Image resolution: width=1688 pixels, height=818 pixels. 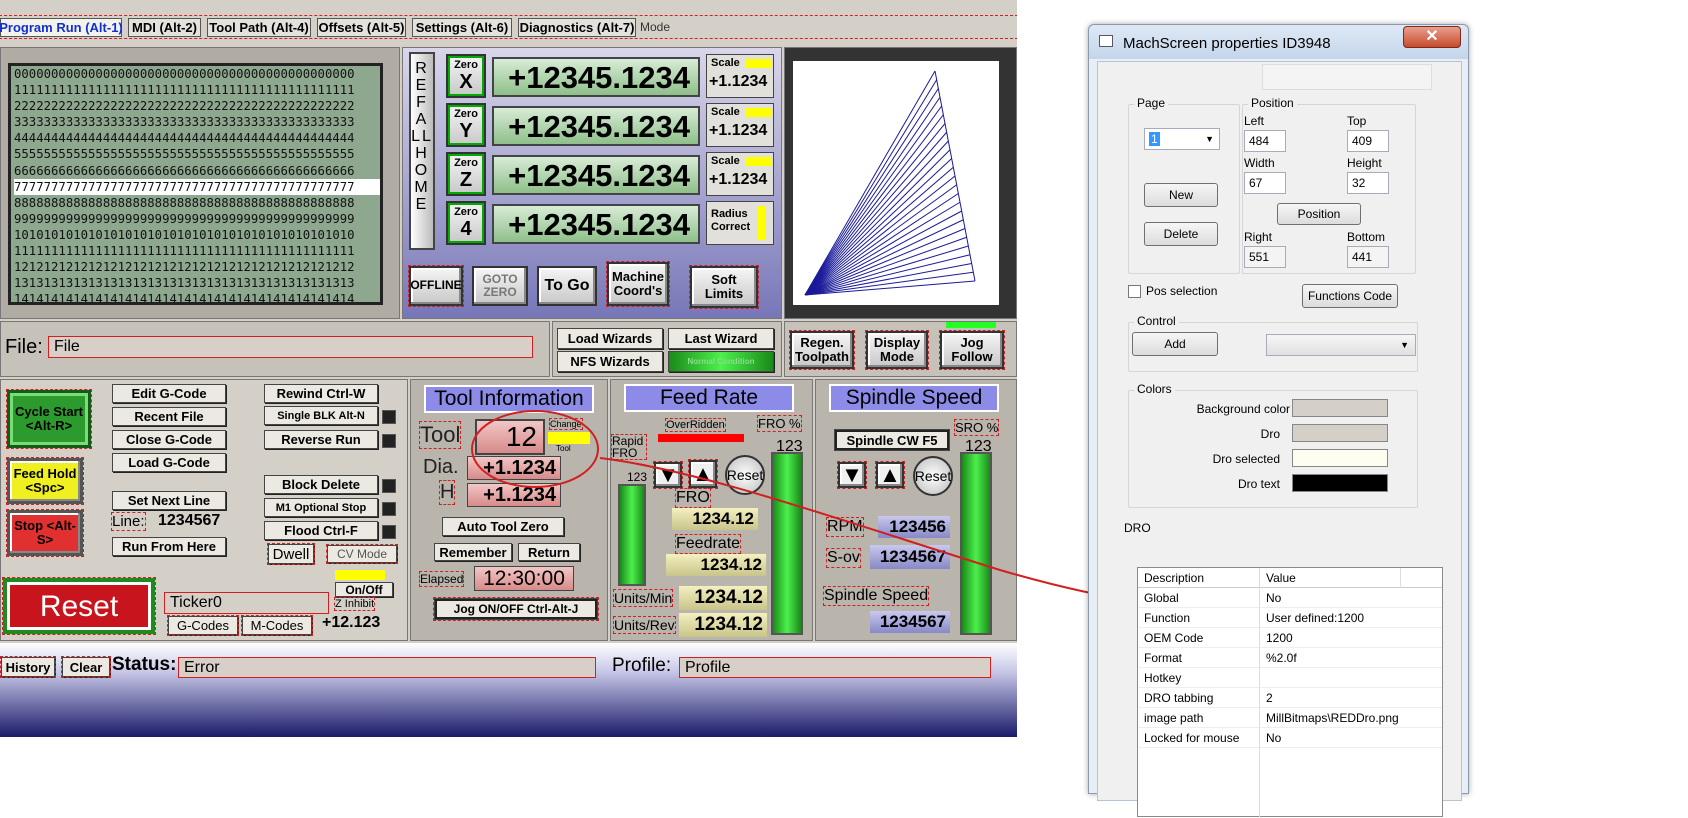 What do you see at coordinates (321, 393) in the screenshot?
I see `rewind-button: Rewind Ctrl-W` at bounding box center [321, 393].